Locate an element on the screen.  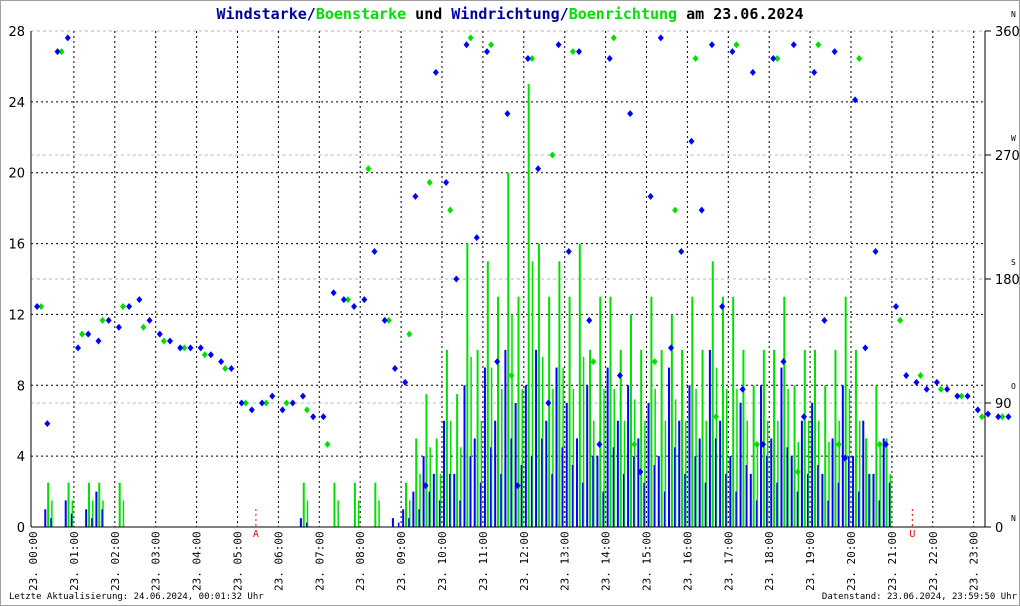
x-tick-label: 23. 10:00 is located at coordinates (442, 561).